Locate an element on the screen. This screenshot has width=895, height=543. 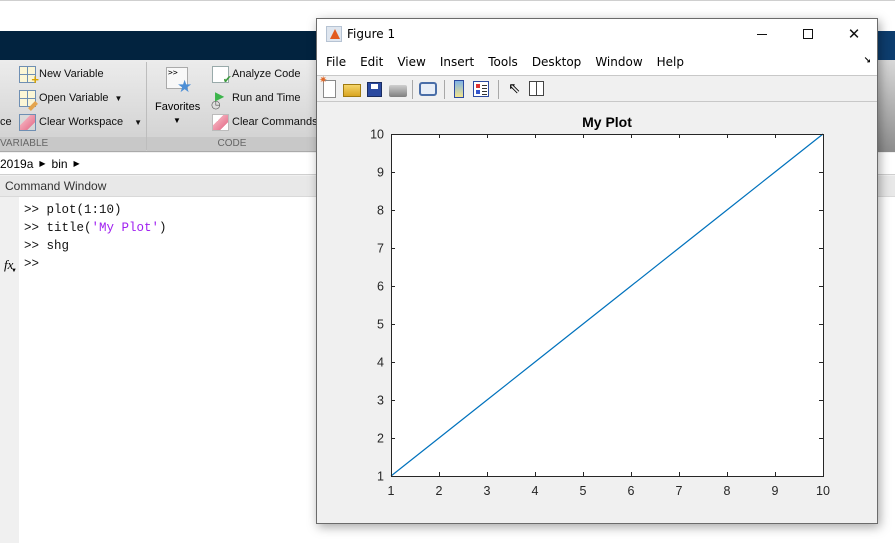
run-and-time-button: Run and Time is located at coordinates (256, 99).